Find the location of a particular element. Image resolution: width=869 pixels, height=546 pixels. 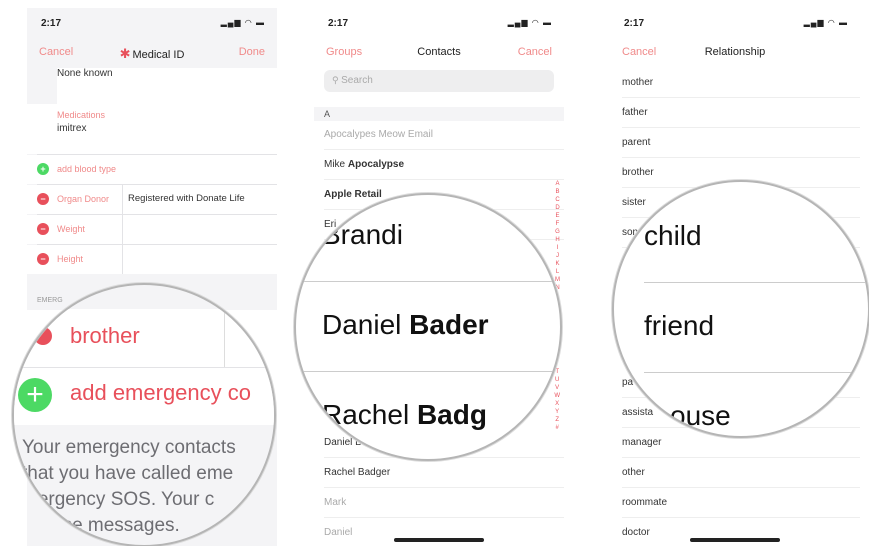

add-emergency-contact-label: add emergency co is located at coordinates (160, 392).